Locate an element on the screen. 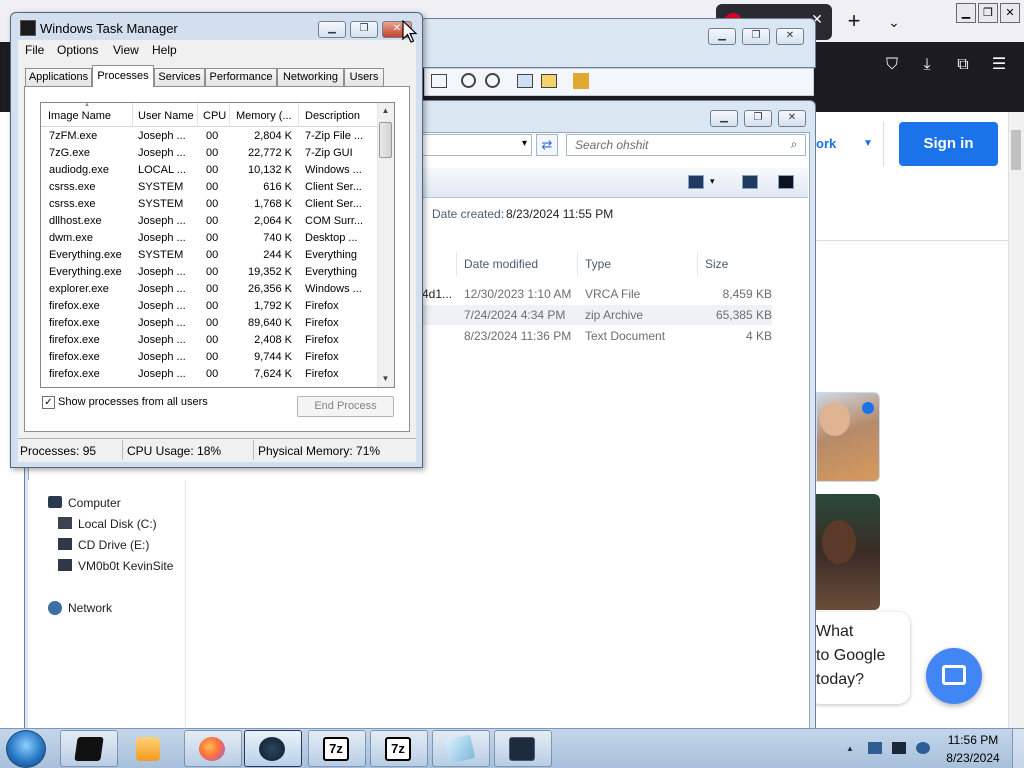 The width and height of the screenshot is (1024, 768). tab-services: Services is located at coordinates (179, 77).